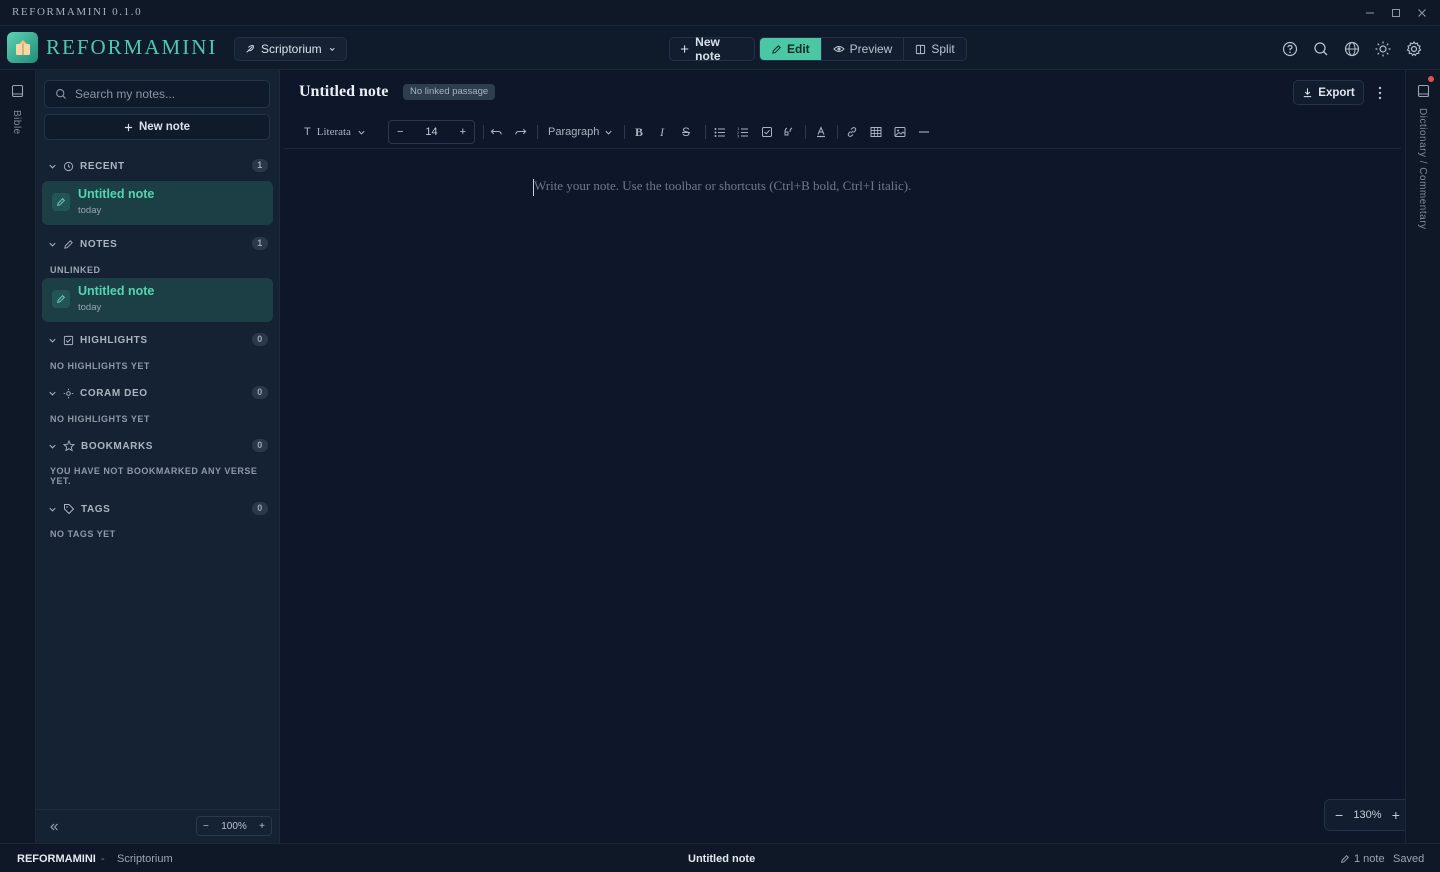  What do you see at coordinates (260, 165) in the screenshot?
I see `recent-count-badge: 1` at bounding box center [260, 165].